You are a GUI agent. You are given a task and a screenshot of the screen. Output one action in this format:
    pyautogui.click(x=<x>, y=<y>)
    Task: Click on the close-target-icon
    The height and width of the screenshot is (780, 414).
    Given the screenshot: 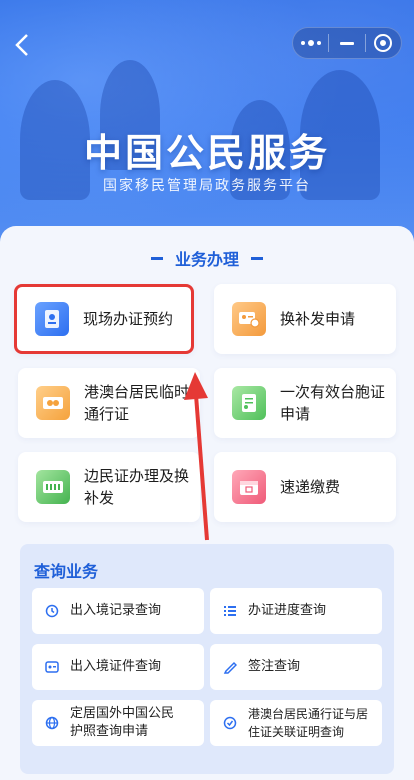 What is the action you would take?
    pyautogui.click(x=383, y=43)
    